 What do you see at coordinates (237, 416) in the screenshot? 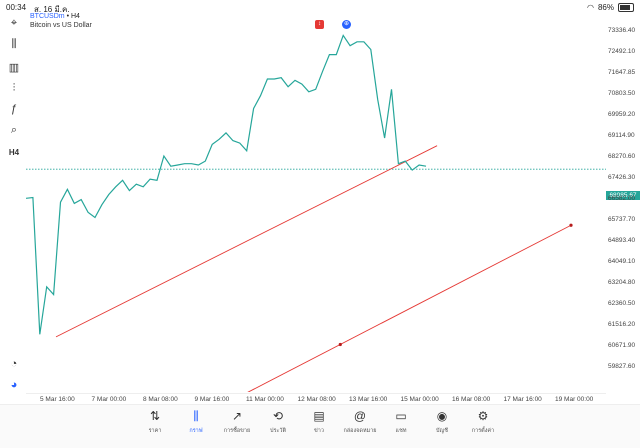
I see `trade-icon: ↗` at bounding box center [237, 416].